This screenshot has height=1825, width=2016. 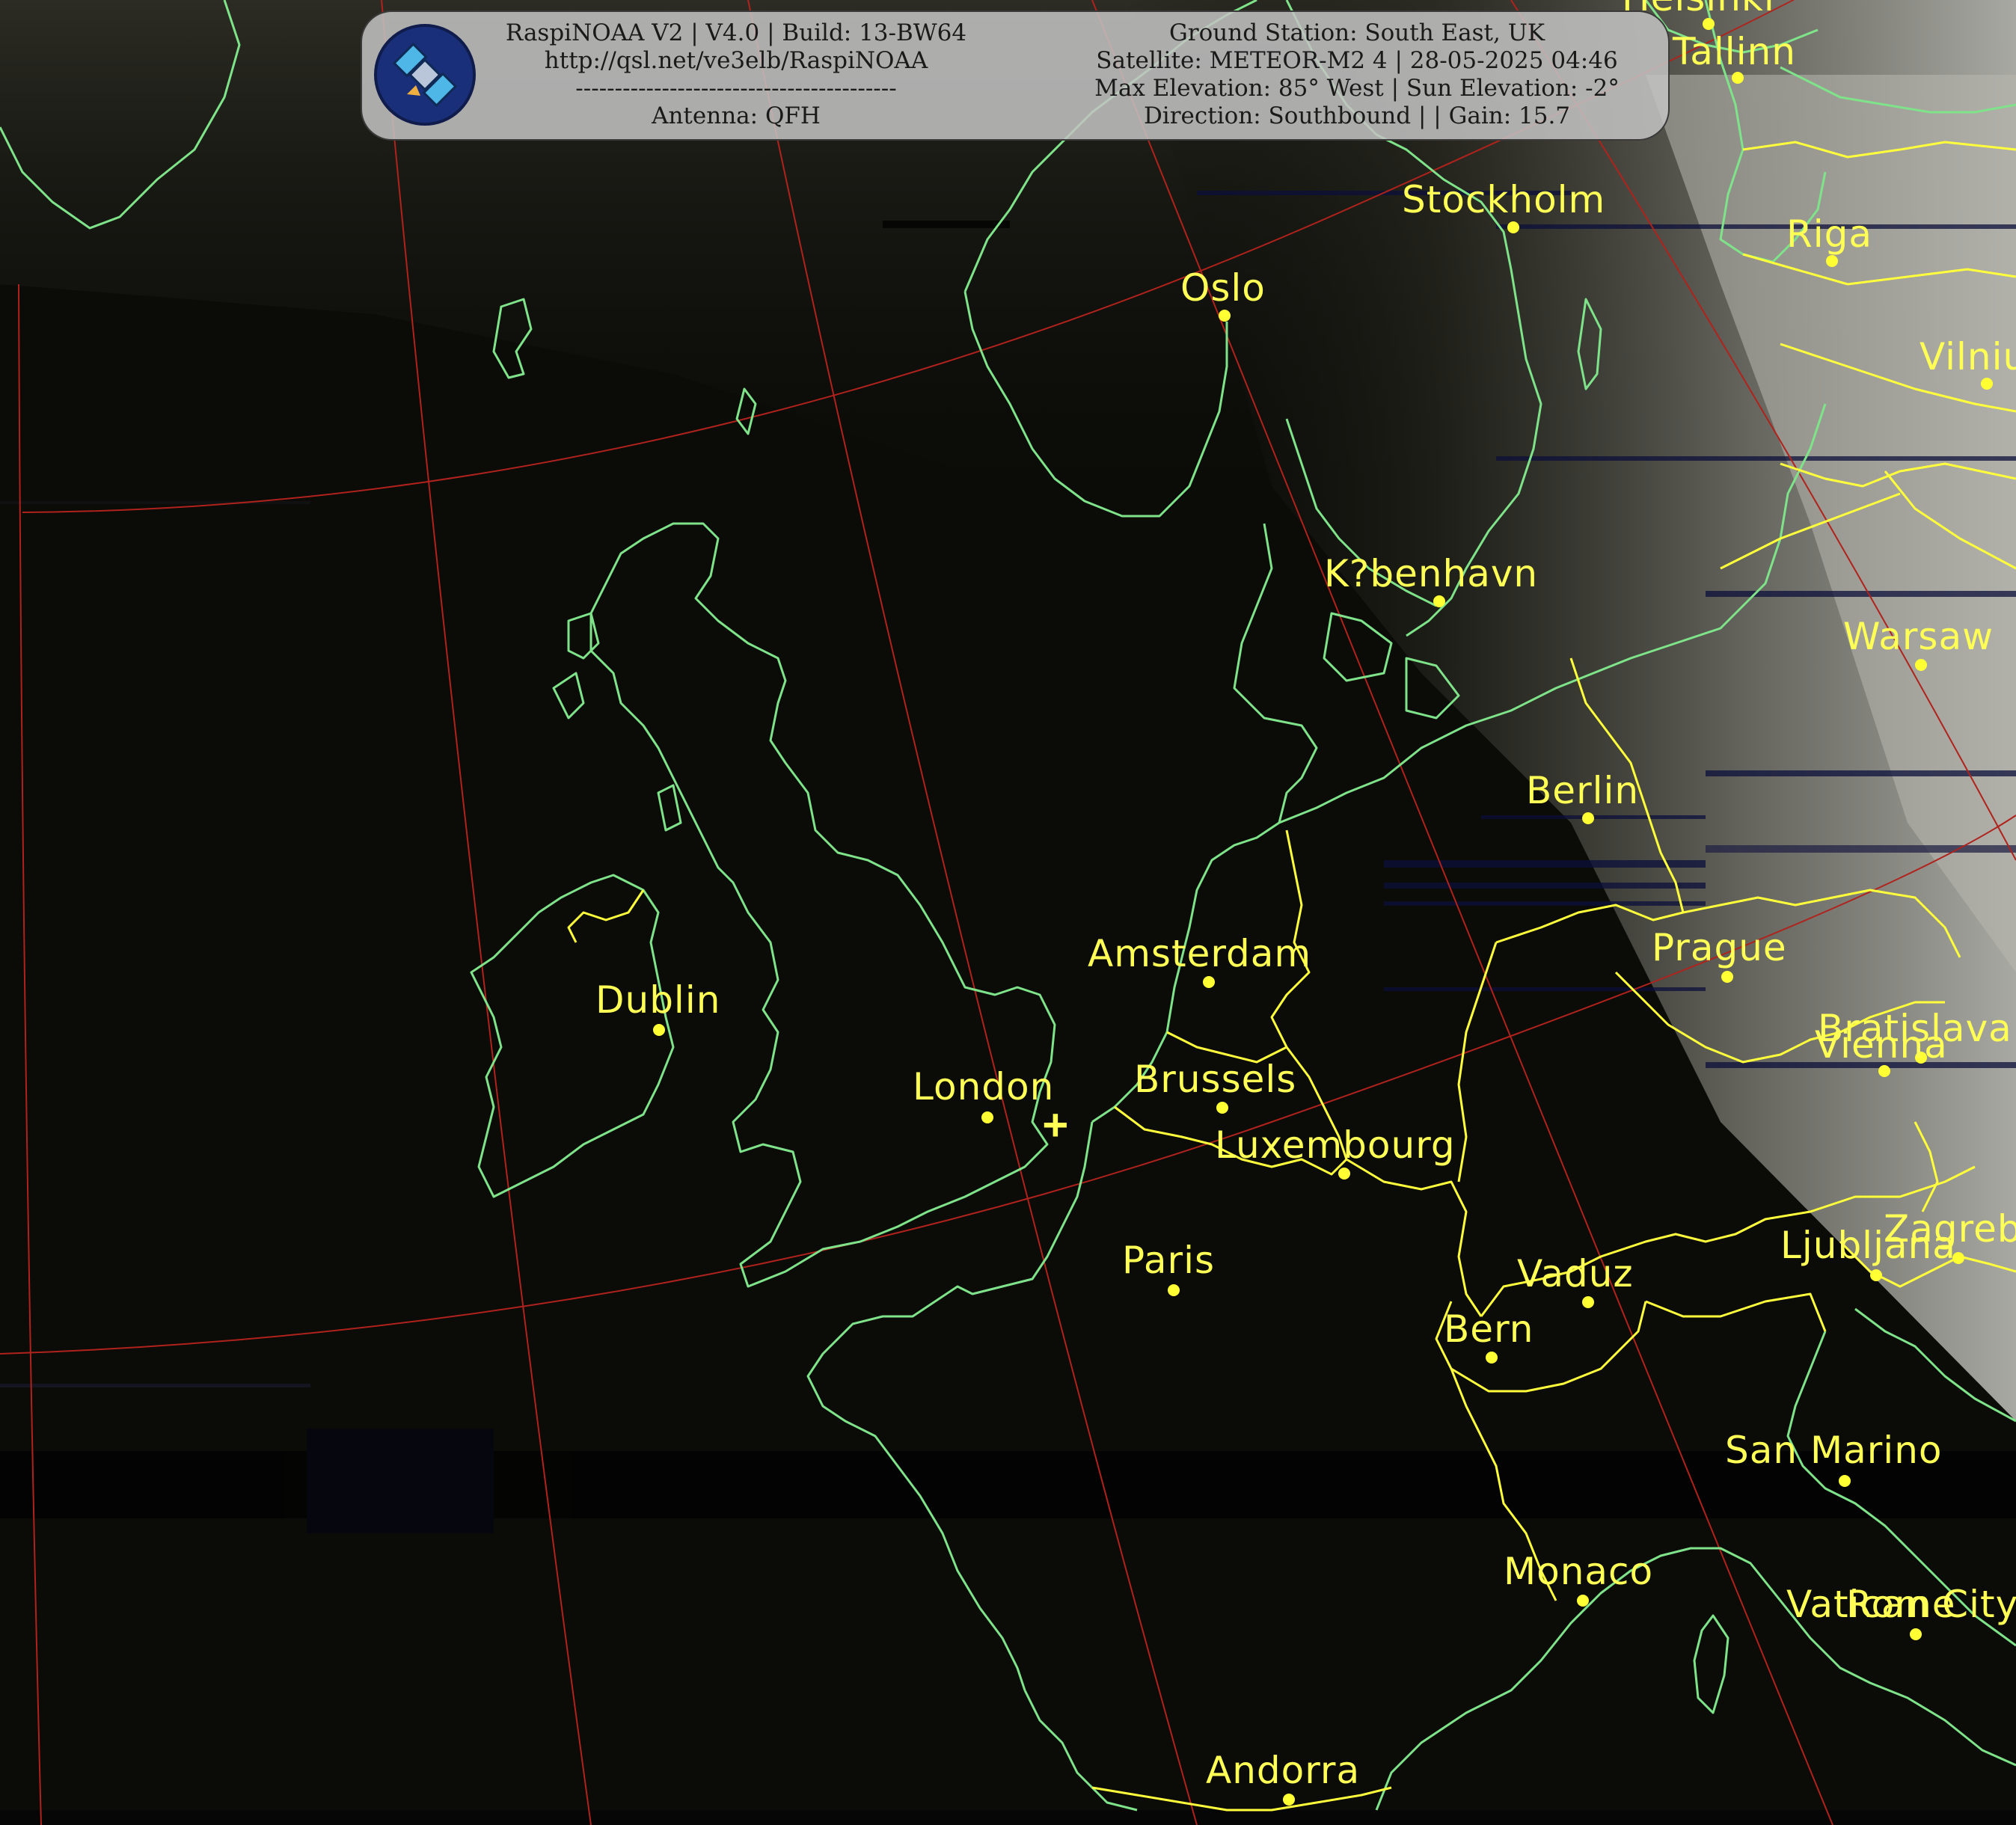 What do you see at coordinates (1209, 982) in the screenshot?
I see `city-marker-amsterdam` at bounding box center [1209, 982].